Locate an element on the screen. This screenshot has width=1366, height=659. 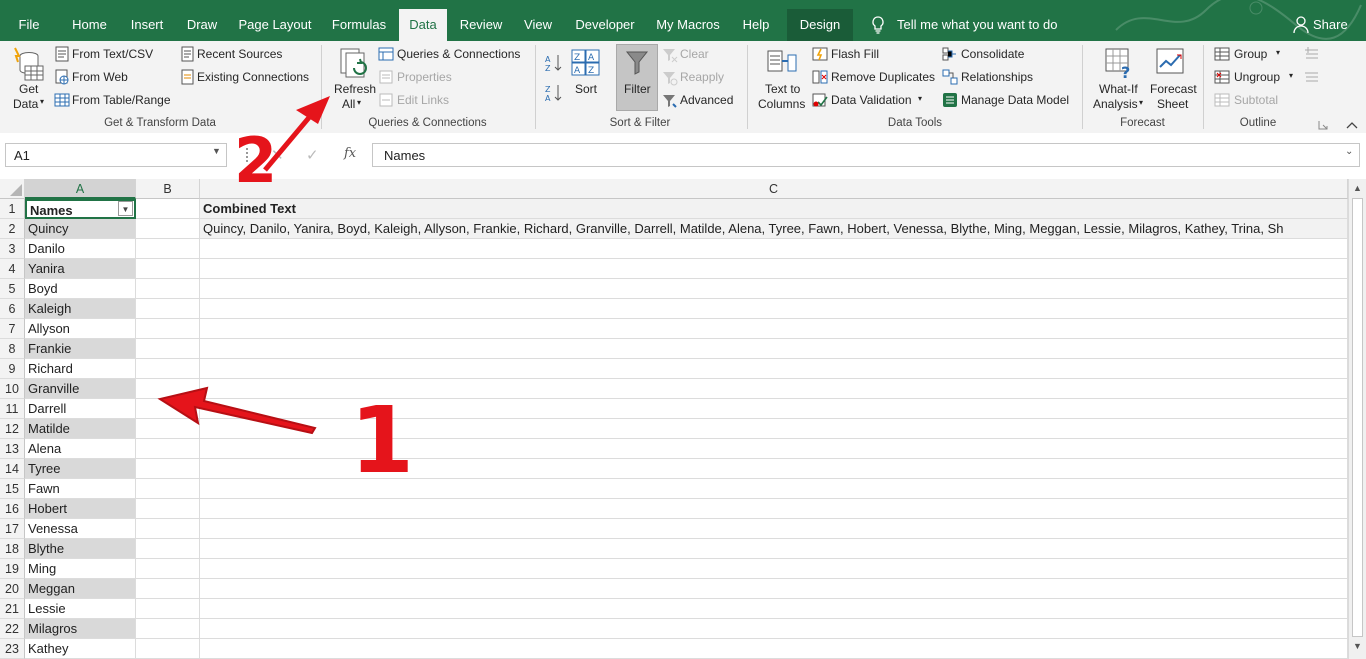
row-header: 23 is located at coordinates (12, 649).